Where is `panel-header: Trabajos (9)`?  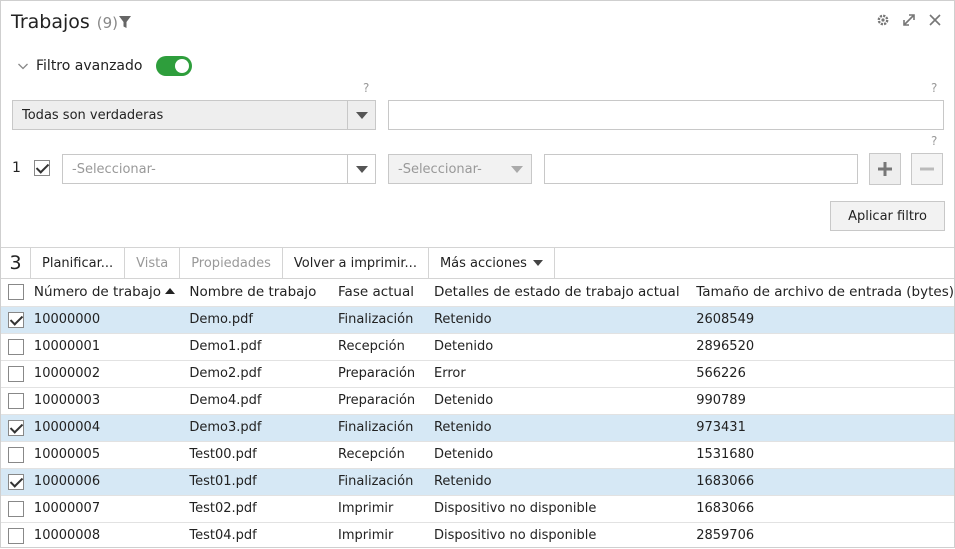 panel-header: Trabajos (9) is located at coordinates (64, 24).